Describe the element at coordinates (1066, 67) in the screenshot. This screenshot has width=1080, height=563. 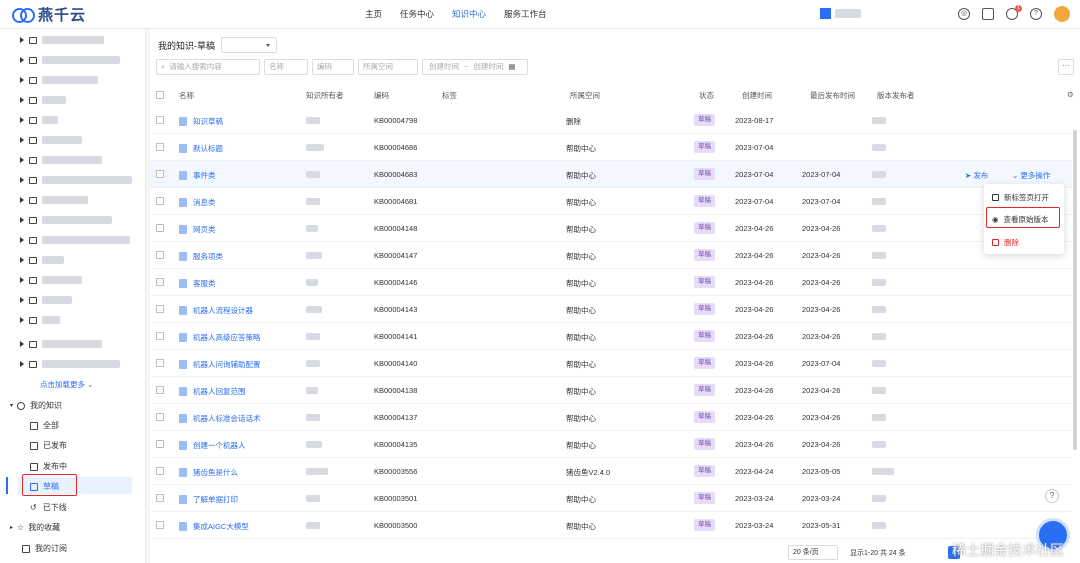
I see `more-options-button: ···` at that location.